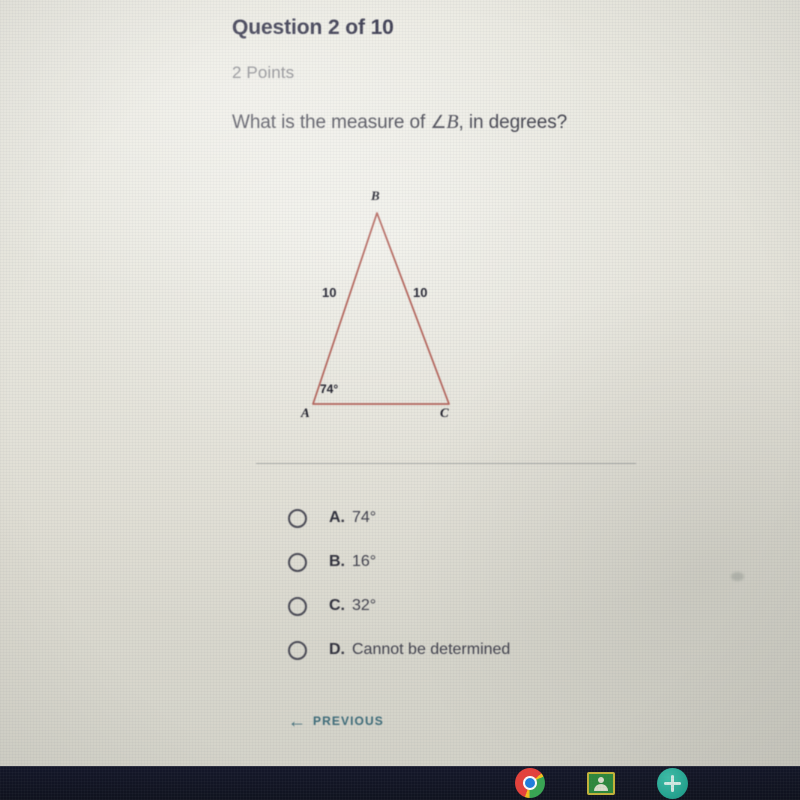 This screenshot has width=800, height=800. I want to click on triangle-figure: B A C 10 10 74°, so click(385, 300).